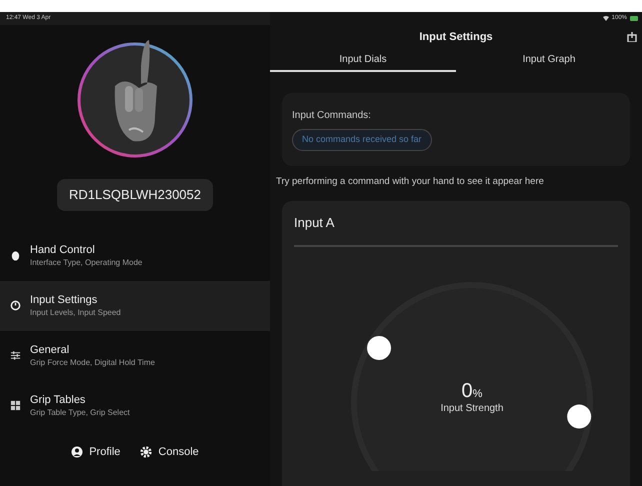 The height and width of the screenshot is (486, 642). Describe the element at coordinates (135, 355) in the screenshot. I see `sidebar-item: General Grip Force Mode, Digital Hold Time` at that location.